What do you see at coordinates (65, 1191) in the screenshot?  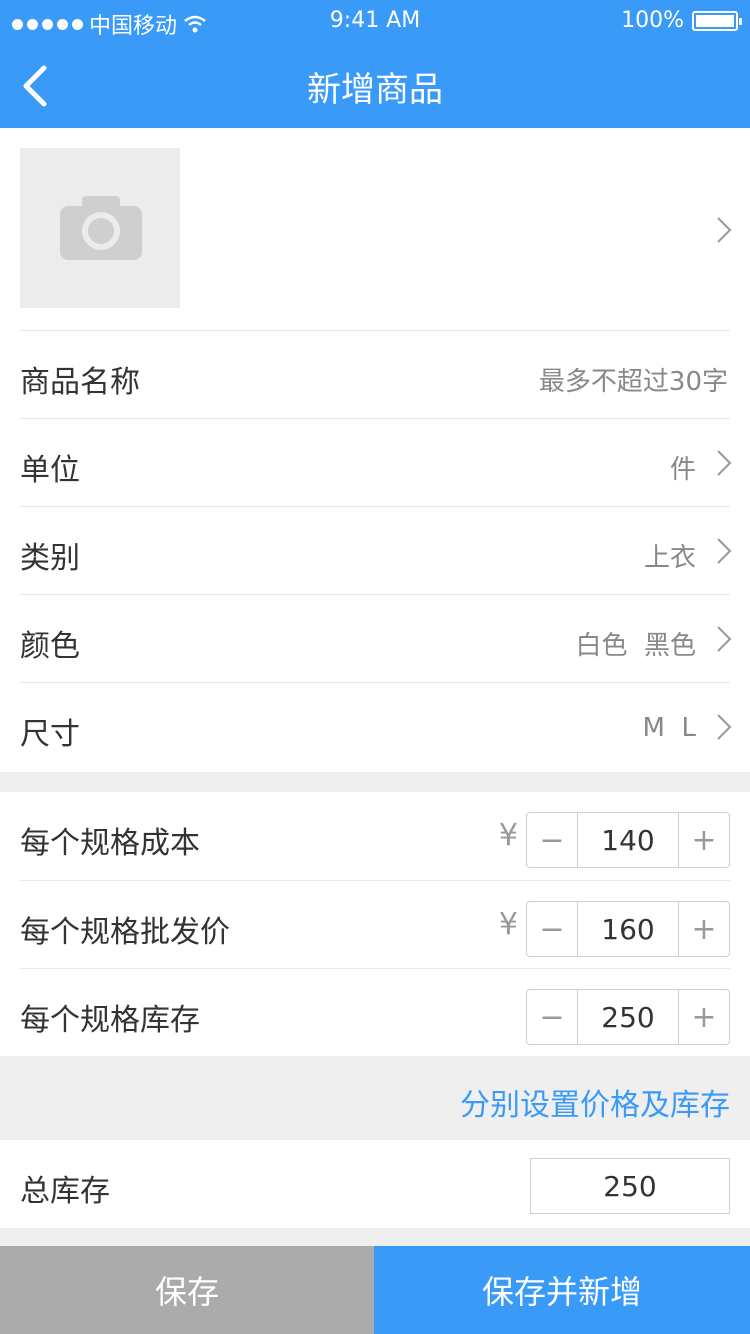 I see `total-label: 总库存` at bounding box center [65, 1191].